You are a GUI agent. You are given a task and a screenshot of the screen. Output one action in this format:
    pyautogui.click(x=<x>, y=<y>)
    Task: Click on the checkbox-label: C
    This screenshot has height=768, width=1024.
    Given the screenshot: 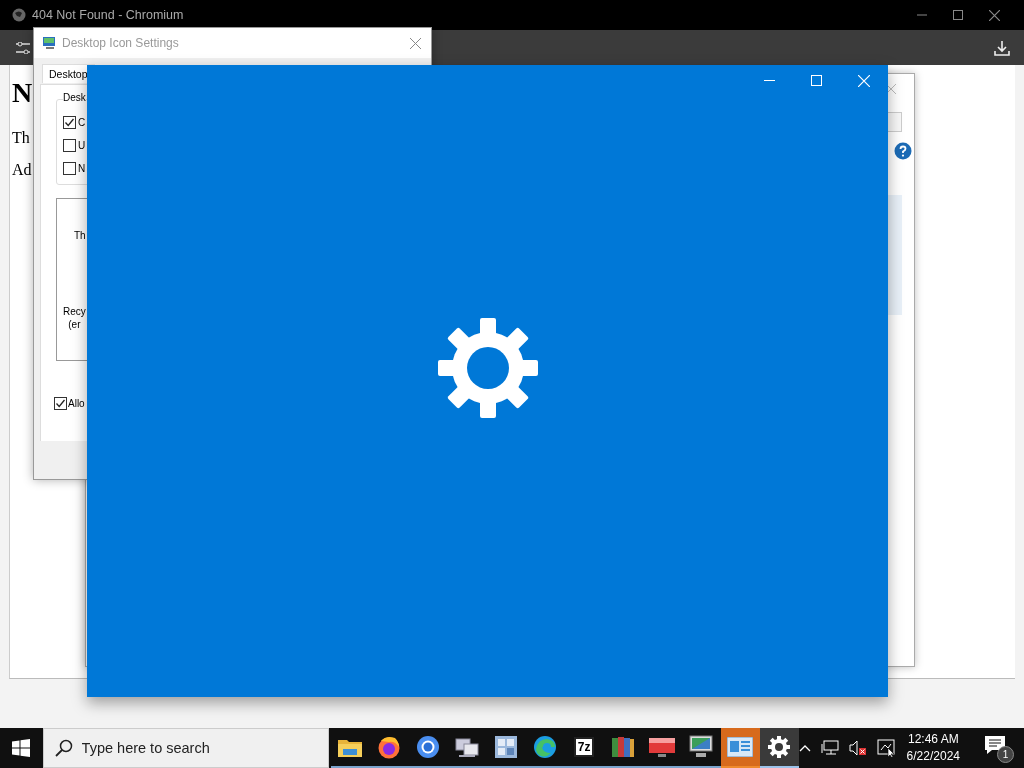 What is the action you would take?
    pyautogui.click(x=82, y=122)
    